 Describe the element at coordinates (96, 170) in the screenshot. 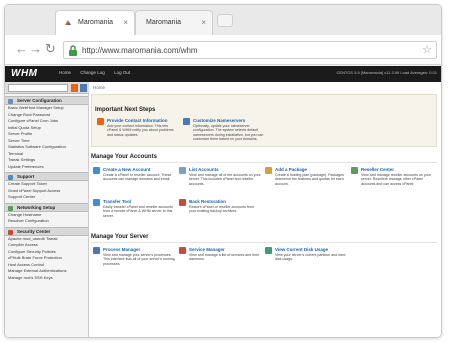

I see `create-account-icon` at that location.